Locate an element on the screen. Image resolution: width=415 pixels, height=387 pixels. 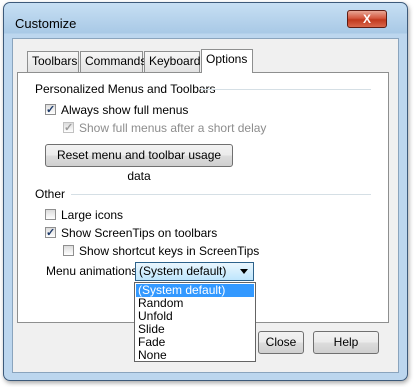
close-icon: X is located at coordinates (366, 19).